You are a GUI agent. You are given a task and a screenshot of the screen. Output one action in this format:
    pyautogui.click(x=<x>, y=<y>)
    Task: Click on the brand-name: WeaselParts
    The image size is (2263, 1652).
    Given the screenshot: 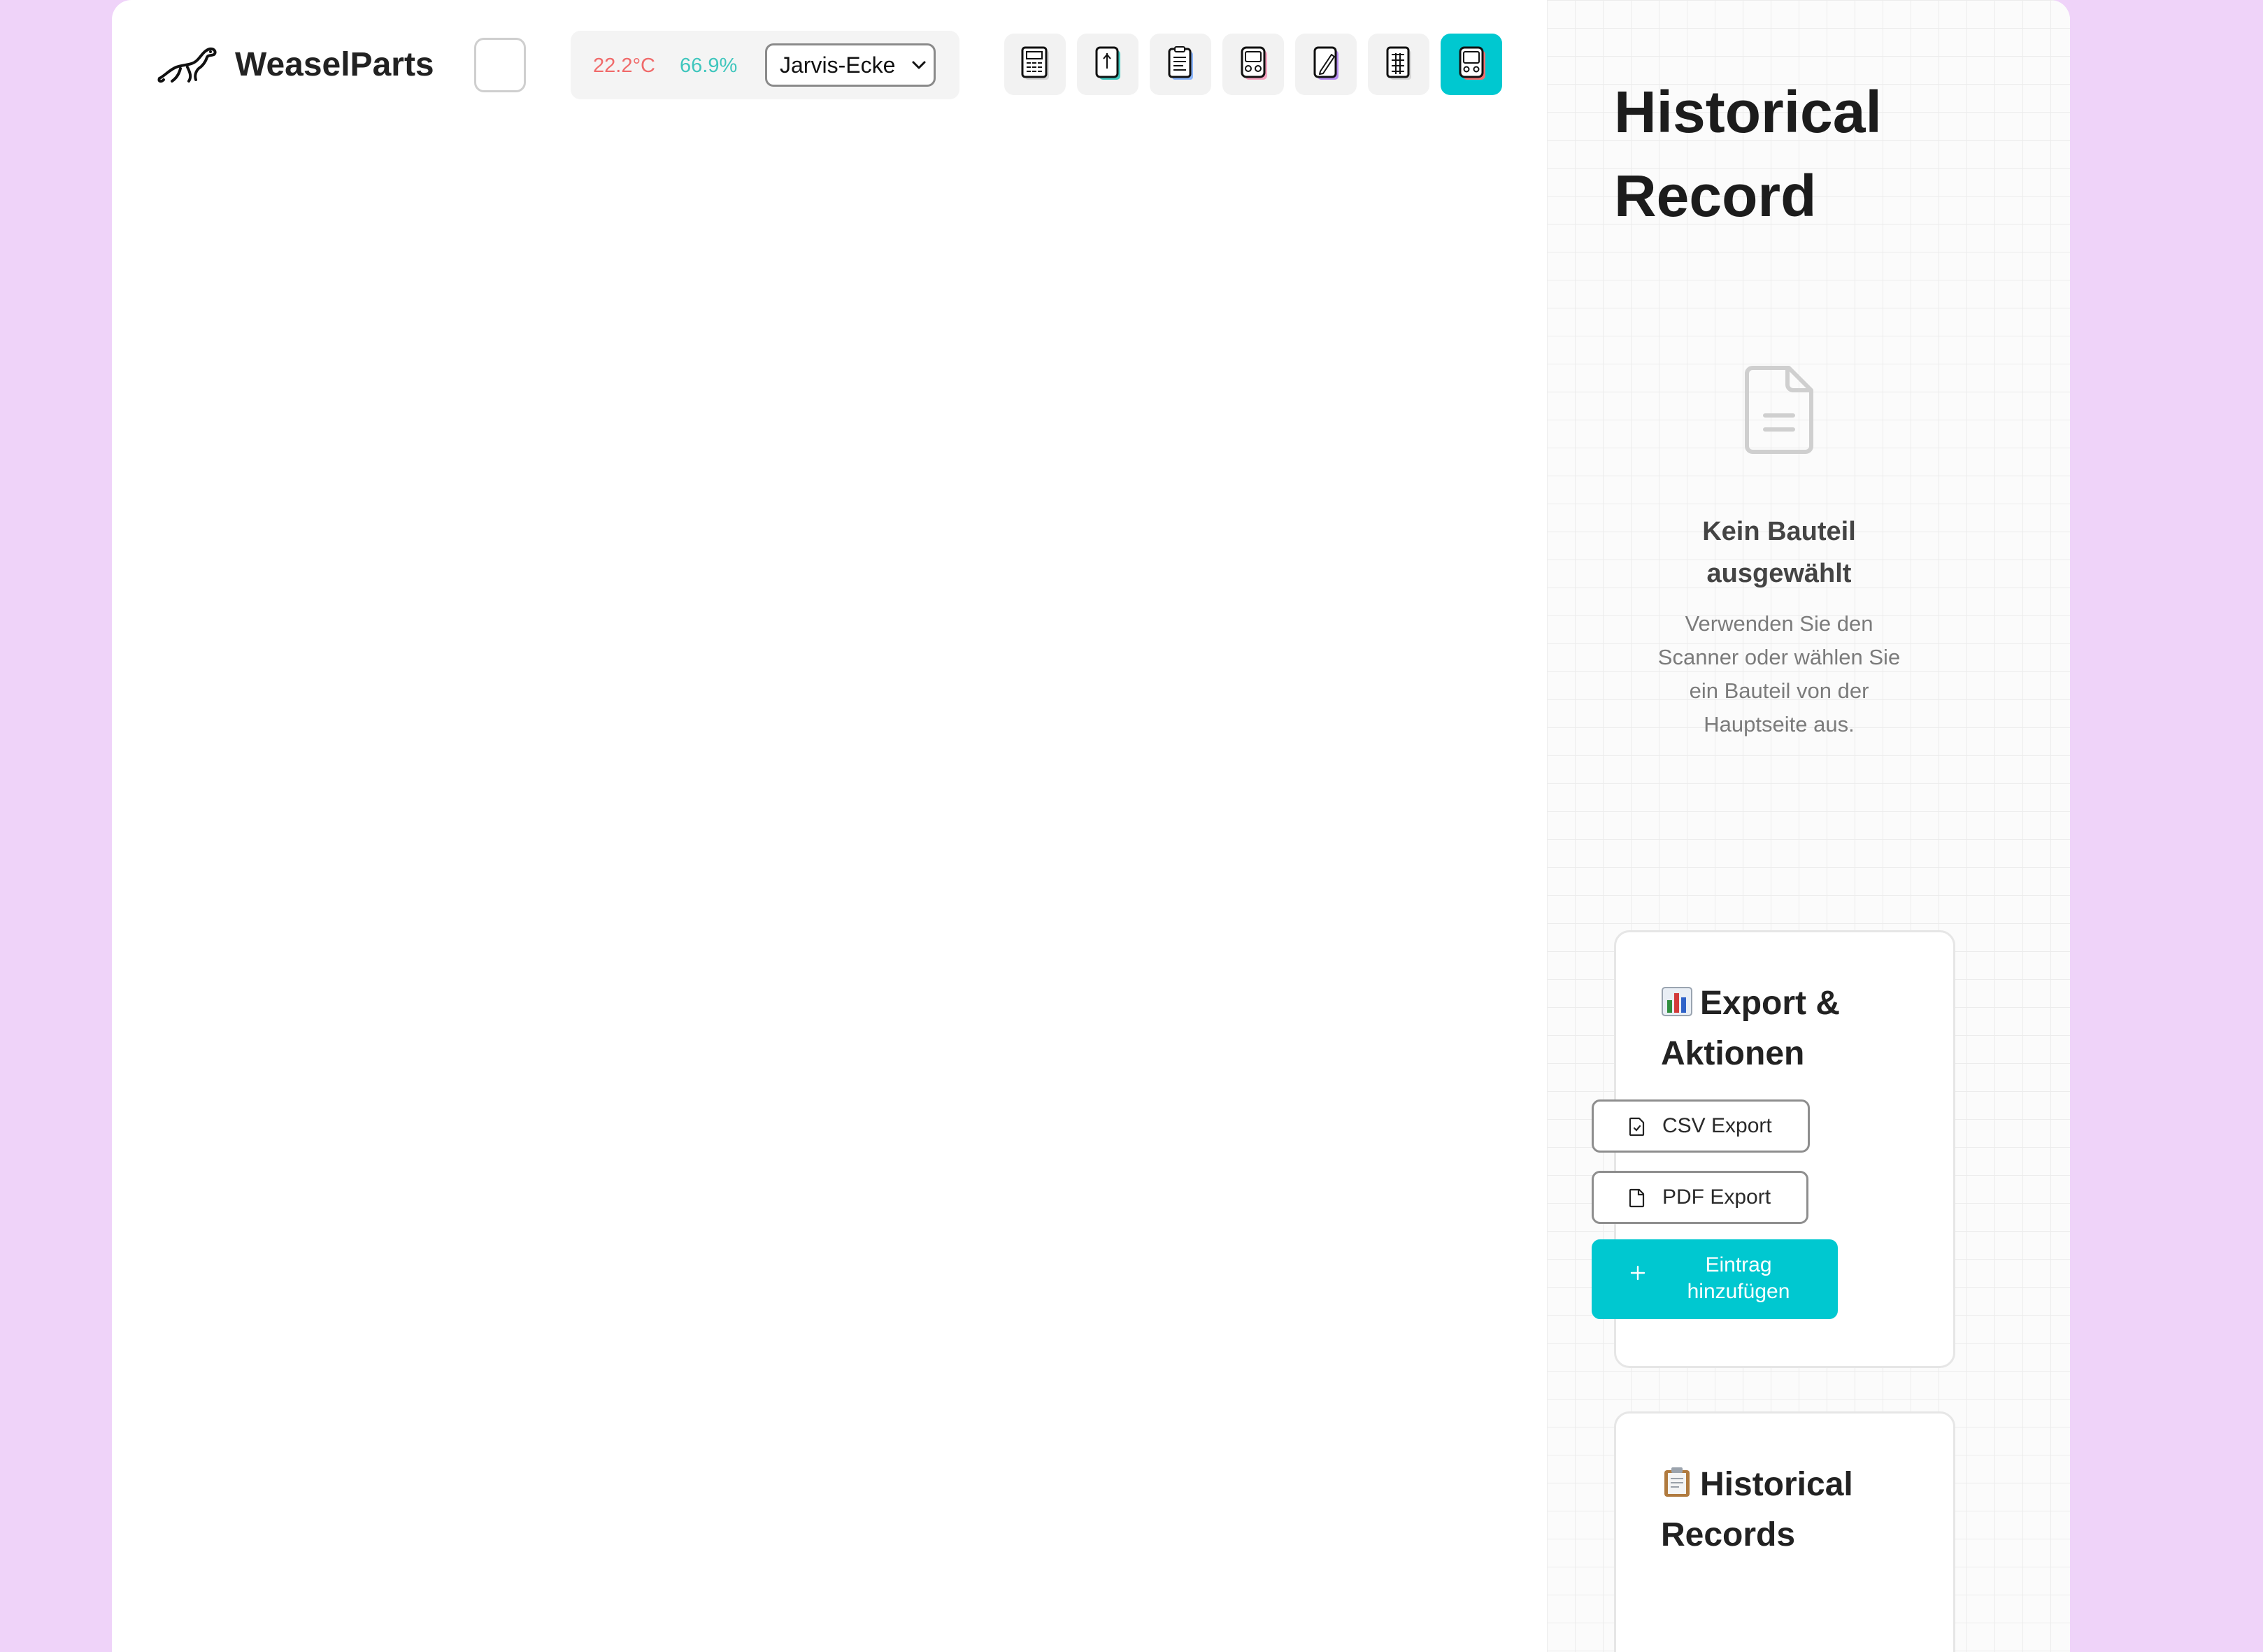 What is the action you would take?
    pyautogui.click(x=334, y=64)
    